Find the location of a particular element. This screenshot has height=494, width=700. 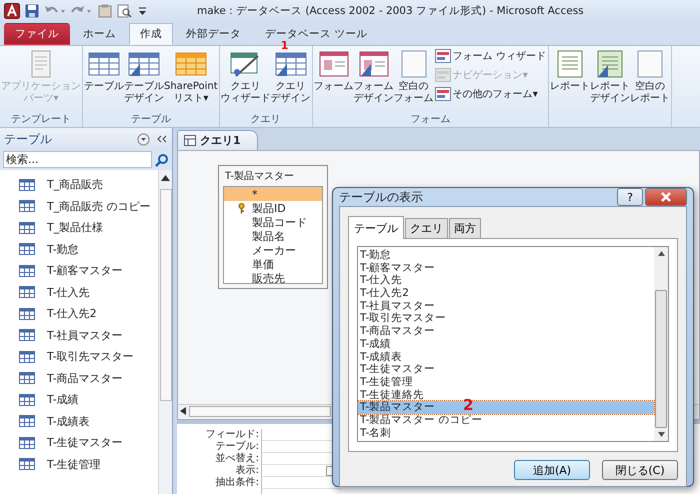

app-logo-icon is located at coordinates (12, 11).